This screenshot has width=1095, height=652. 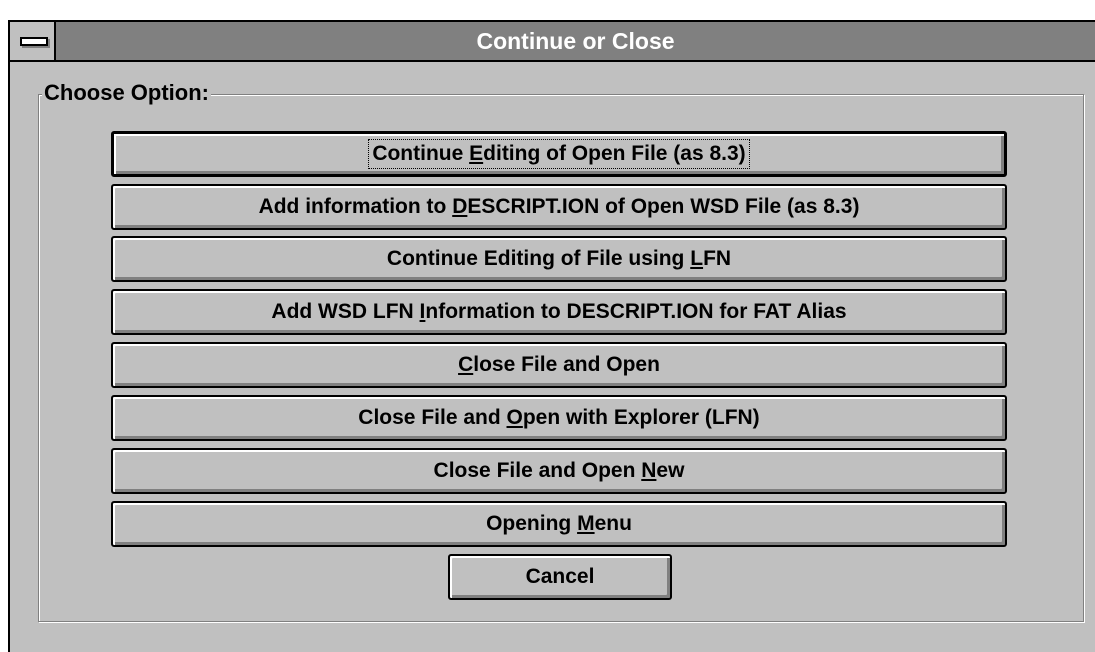 What do you see at coordinates (670, 470) in the screenshot?
I see `button-label-post: ew` at bounding box center [670, 470].